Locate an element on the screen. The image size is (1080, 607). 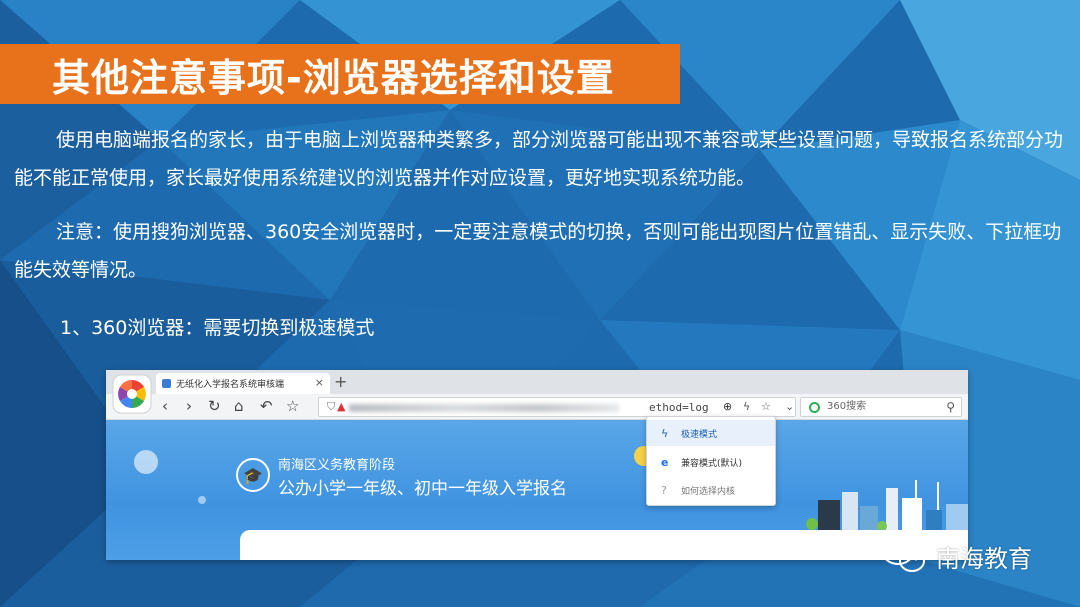
kernel-mode-dropdown: ϟ 极速模式 e 兼容模式(默认) ? 如何选择内核 is located at coordinates (711, 461).